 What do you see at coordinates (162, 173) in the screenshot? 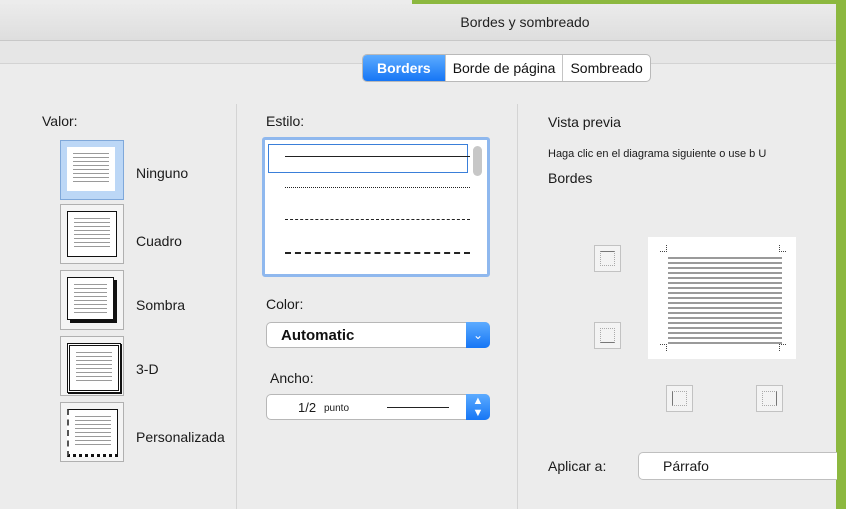
I see `setting-none-label: Ninguno` at bounding box center [162, 173].